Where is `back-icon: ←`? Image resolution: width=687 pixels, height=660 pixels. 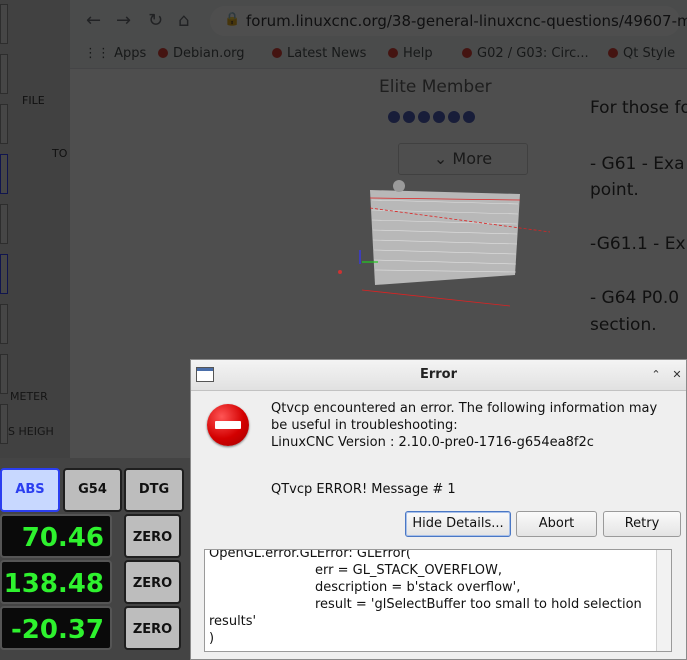
back-icon: ← is located at coordinates (93, 20).